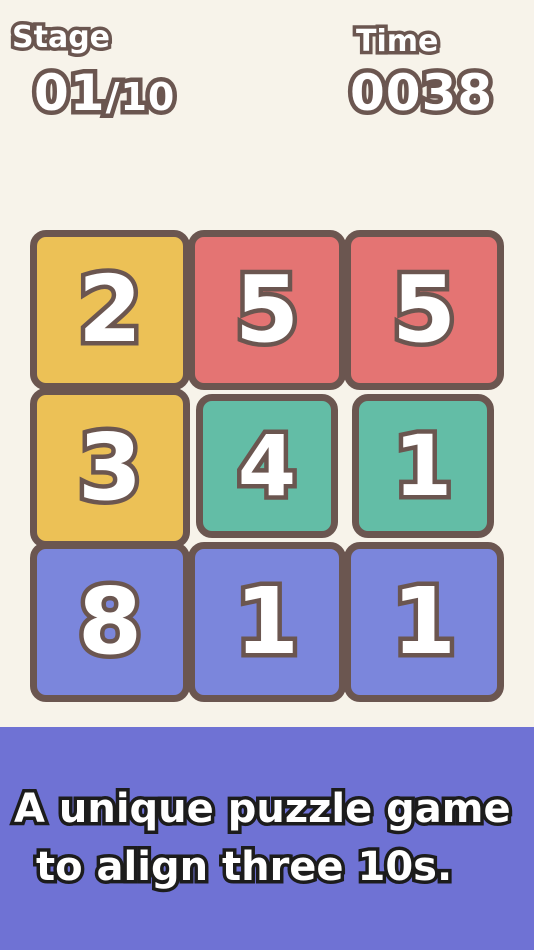 The height and width of the screenshot is (950, 534). What do you see at coordinates (396, 42) in the screenshot?
I see `time-label: Time` at bounding box center [396, 42].